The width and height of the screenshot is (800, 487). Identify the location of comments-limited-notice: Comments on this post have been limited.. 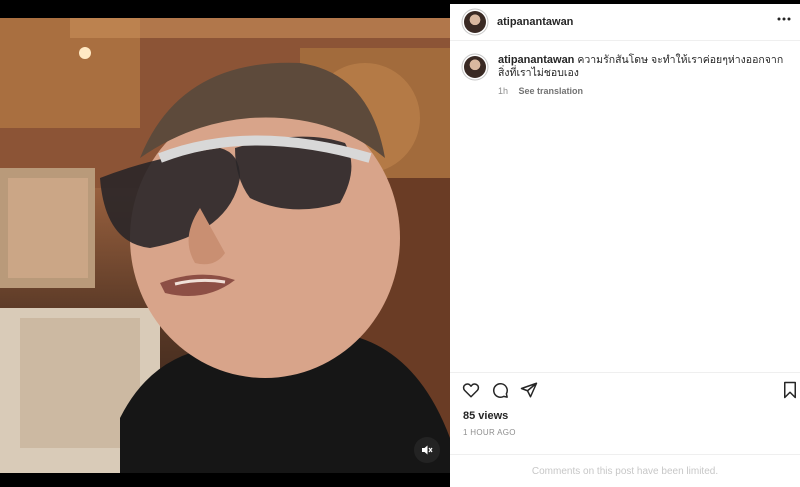
(625, 471).